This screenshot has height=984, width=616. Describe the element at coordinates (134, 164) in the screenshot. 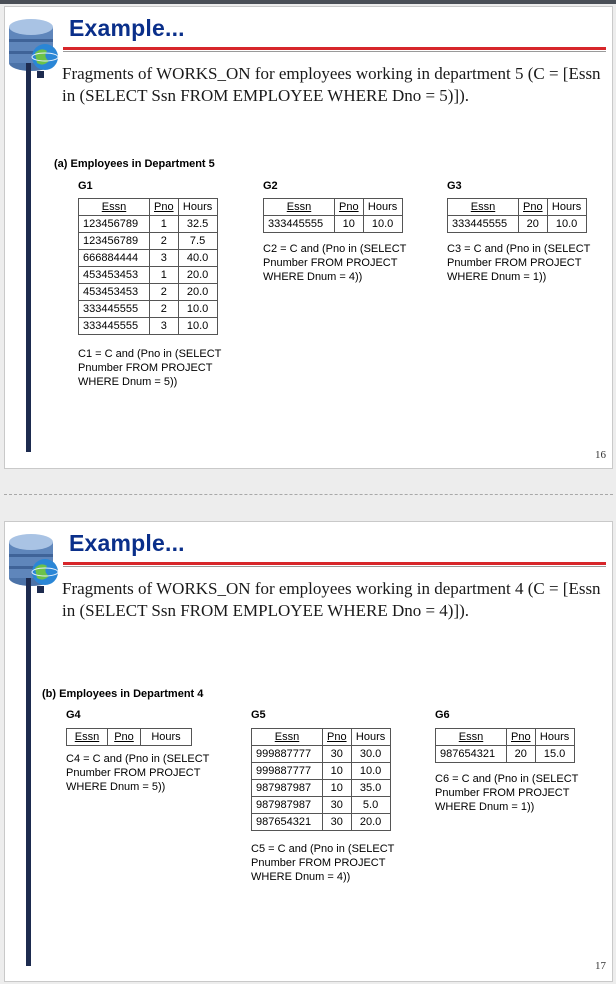

I see `figure-label: (a) Employees in Department 5` at that location.